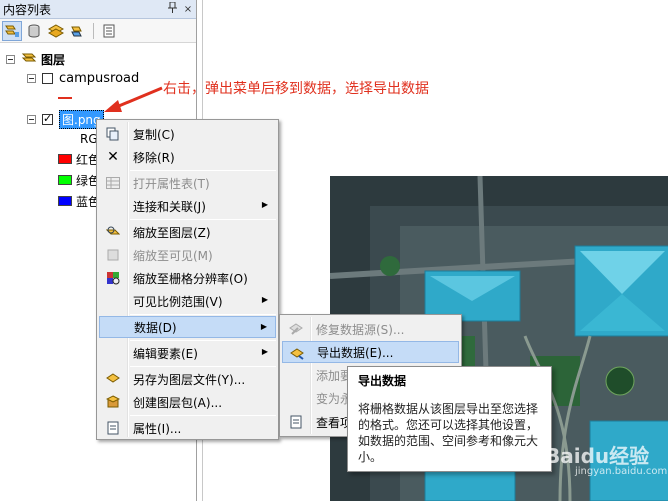 This screenshot has width=668, height=501. What do you see at coordinates (113, 402) in the screenshot?
I see `layer-package-icon` at bounding box center [113, 402].